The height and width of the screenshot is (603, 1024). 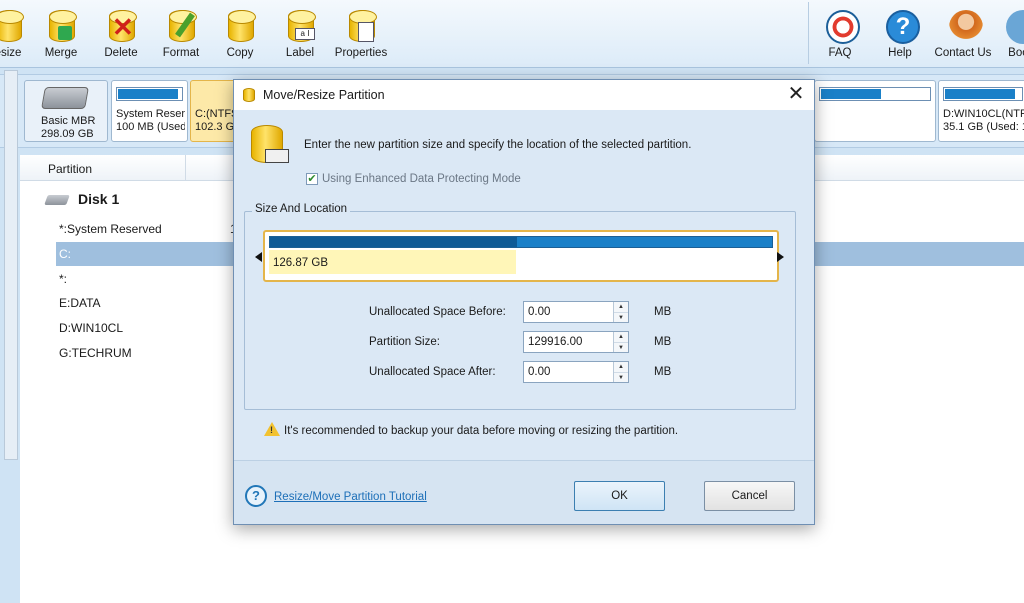 What do you see at coordinates (256, 496) in the screenshot?
I see `help-circle-icon: ?` at bounding box center [256, 496].